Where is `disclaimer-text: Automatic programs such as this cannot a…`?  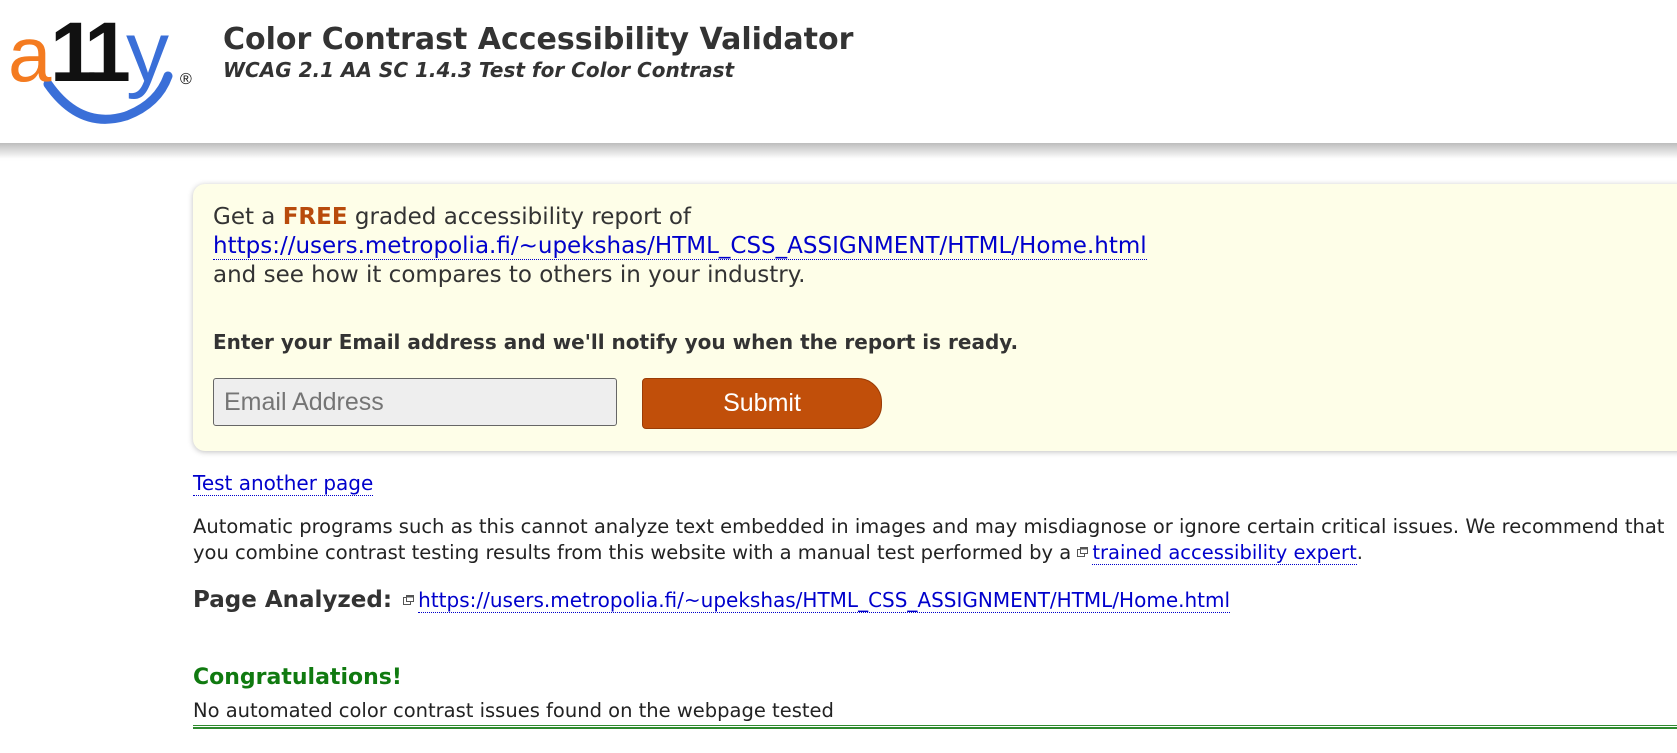 disclaimer-text: Automatic programs such as this cannot a… is located at coordinates (933, 540).